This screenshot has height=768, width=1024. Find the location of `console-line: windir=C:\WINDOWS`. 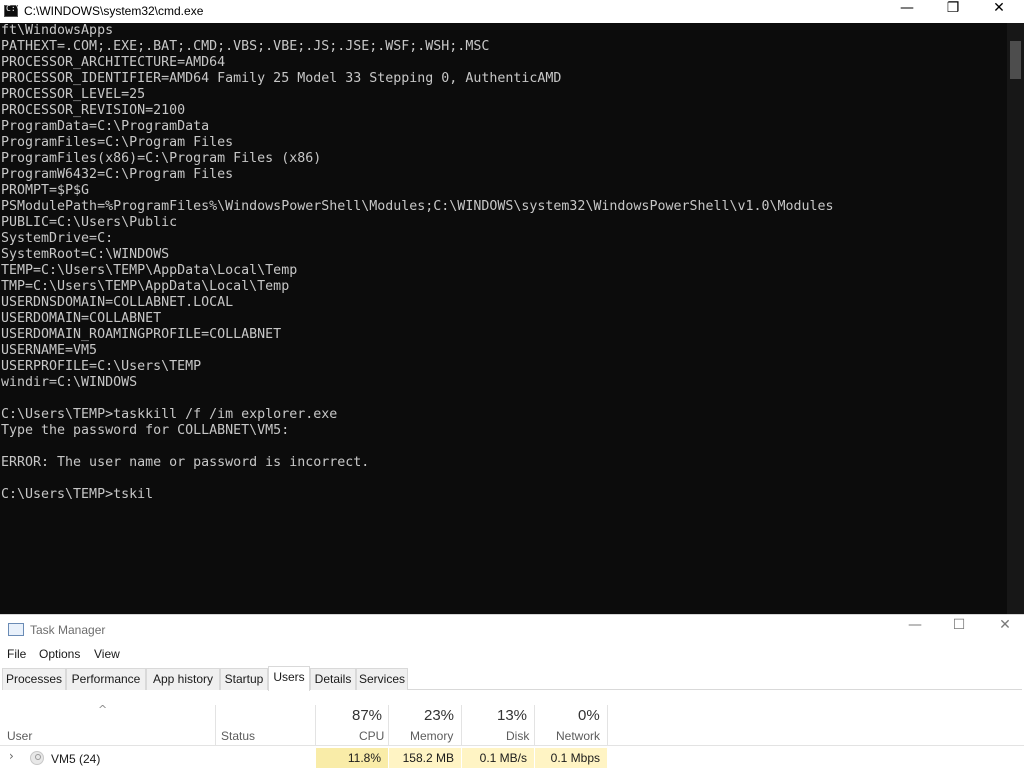

console-line: windir=C:\WINDOWS is located at coordinates (69, 382).